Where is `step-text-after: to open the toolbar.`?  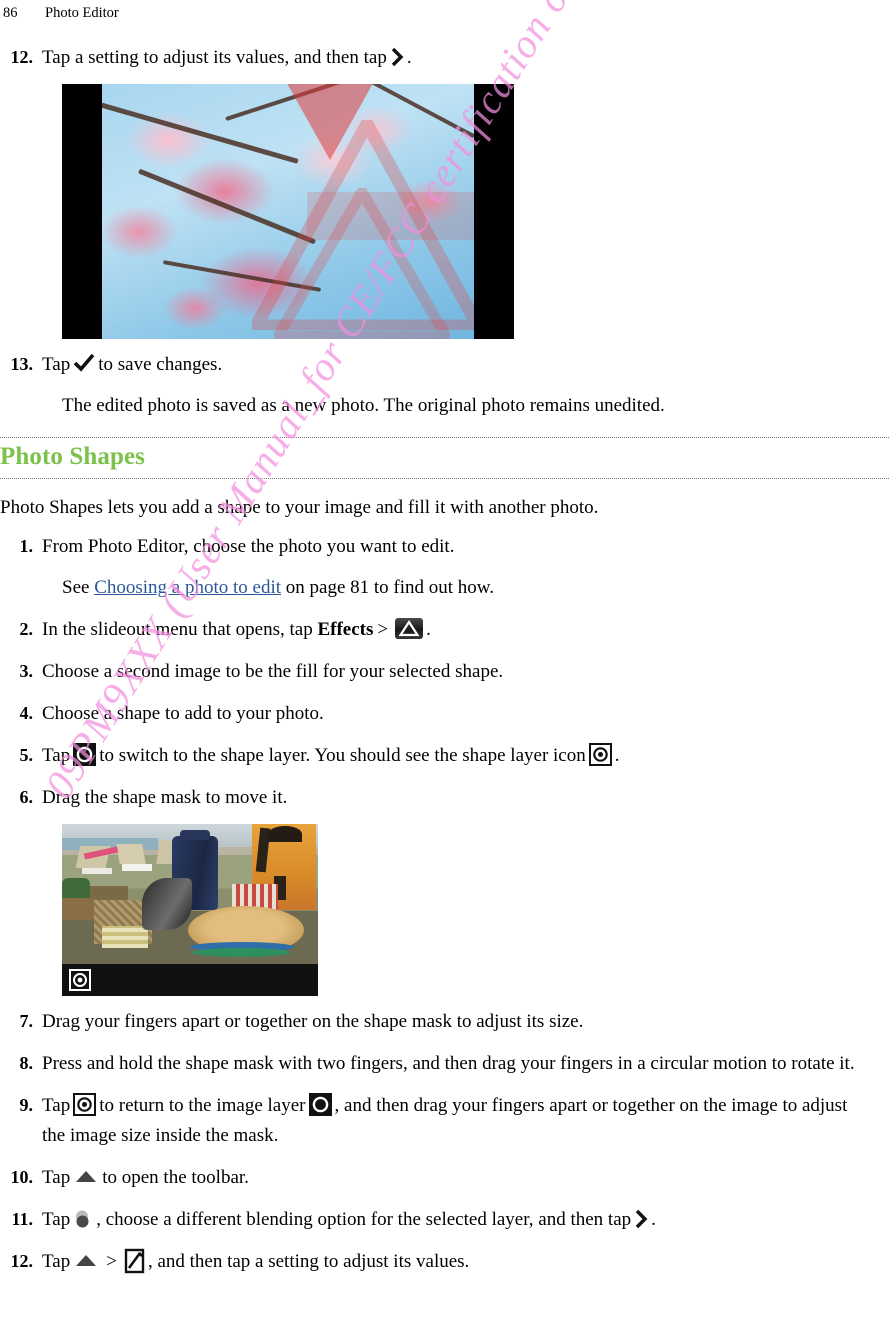
step-text-after: to open the toolbar. is located at coordinates (175, 1177).